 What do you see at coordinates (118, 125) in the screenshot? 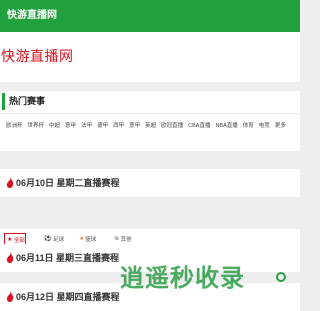
I see `hot-link: 西甲` at bounding box center [118, 125].